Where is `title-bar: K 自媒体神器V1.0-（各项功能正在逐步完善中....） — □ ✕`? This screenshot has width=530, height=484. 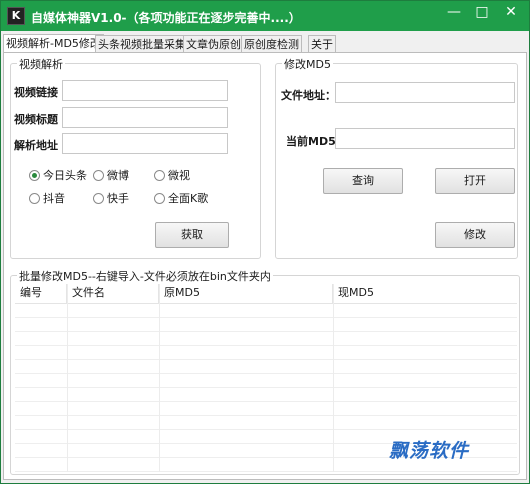 title-bar: K 自媒体神器V1.0-（各项功能正在逐步完善中....） — □ ✕ is located at coordinates (265, 16).